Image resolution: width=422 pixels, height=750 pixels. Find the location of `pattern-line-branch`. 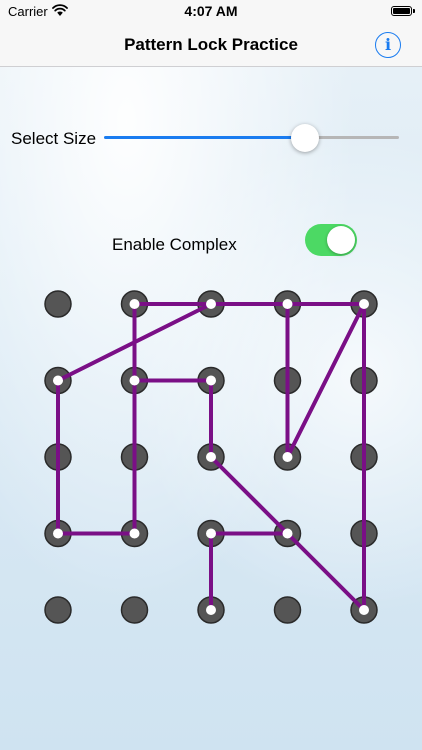

pattern-line-branch is located at coordinates (249, 571).